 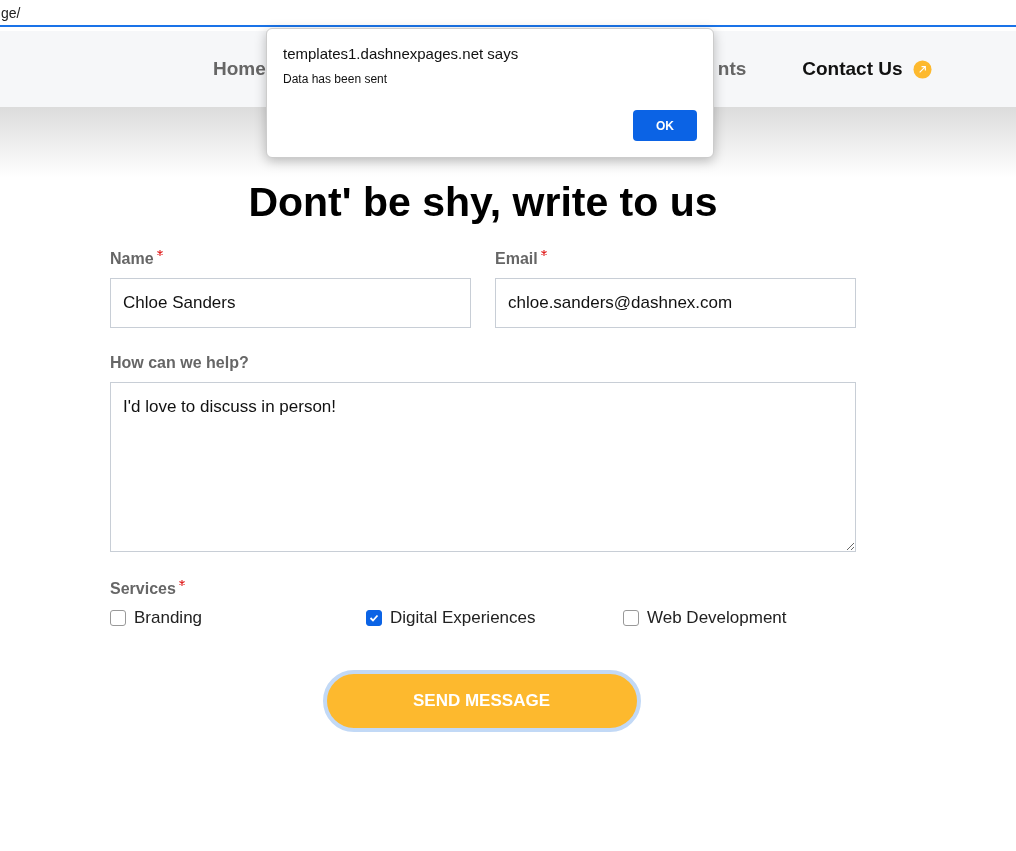 I want to click on url-text: ge/, so click(x=11, y=12).